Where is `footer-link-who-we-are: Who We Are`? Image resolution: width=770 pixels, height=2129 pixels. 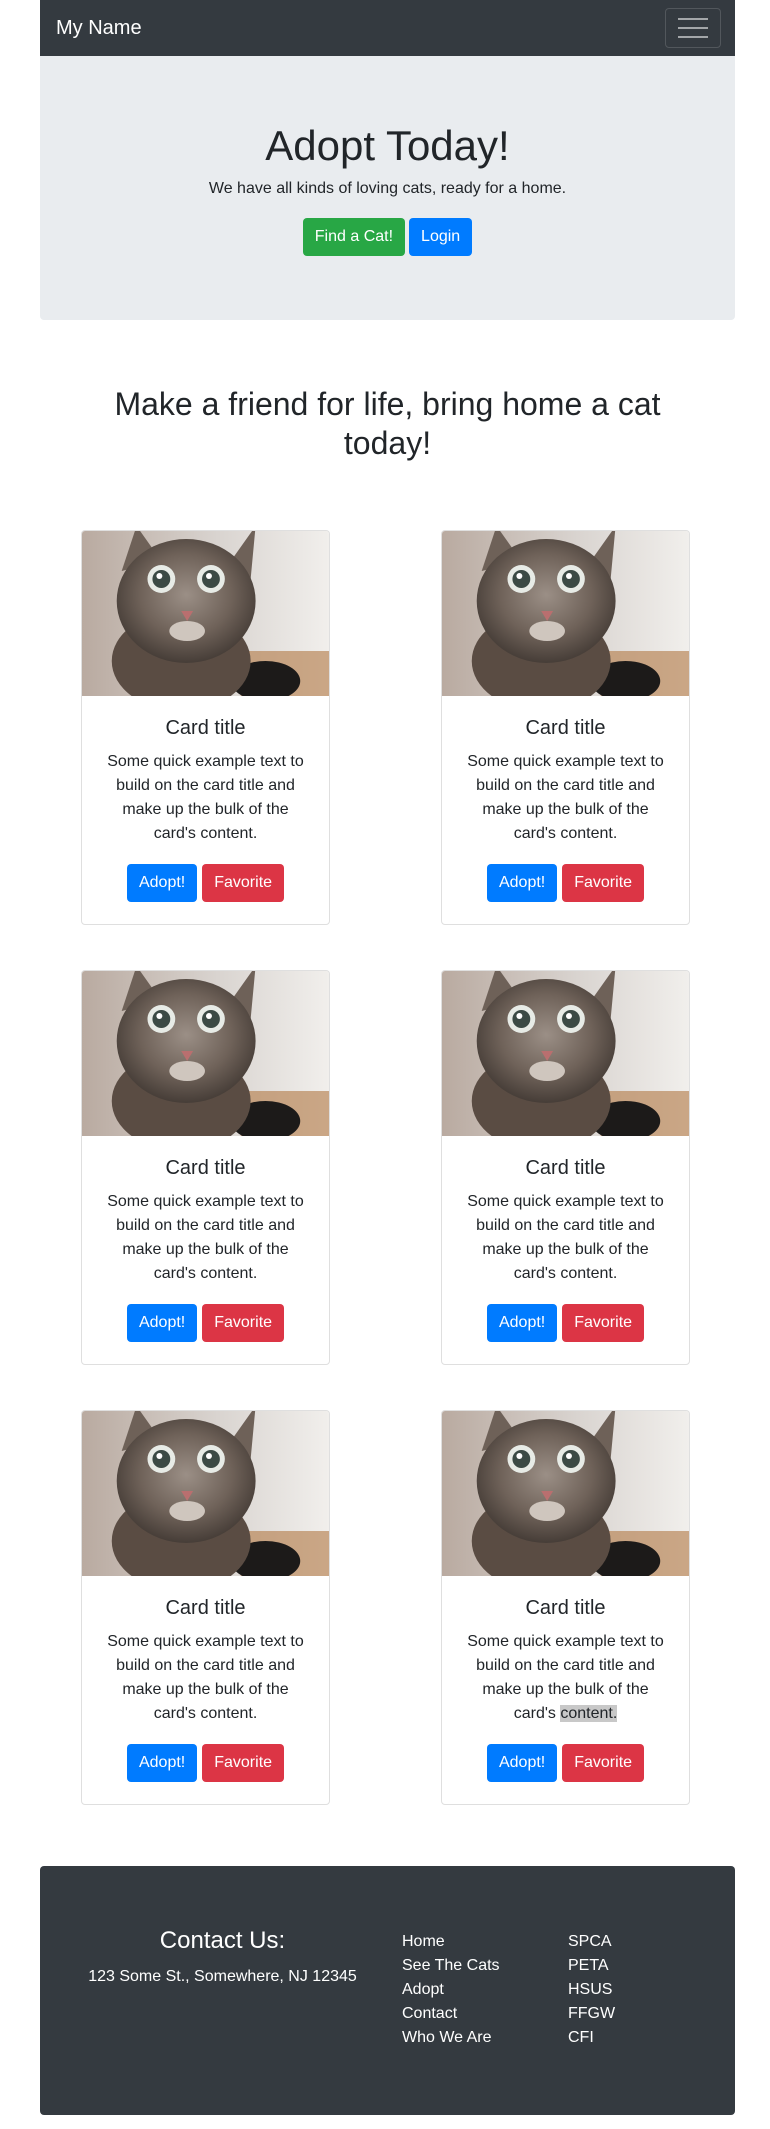 footer-link-who-we-are: Who We Are is located at coordinates (451, 2038).